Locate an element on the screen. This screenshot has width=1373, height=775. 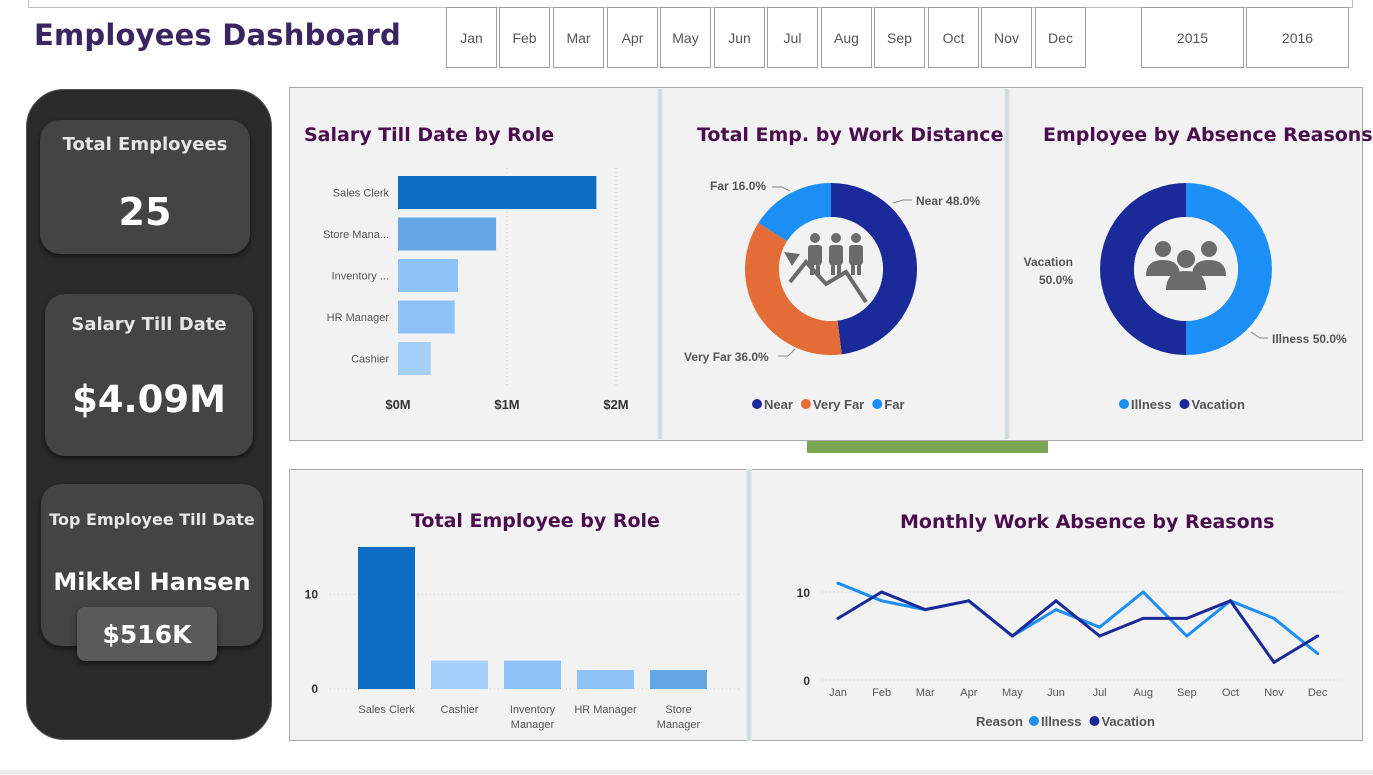
x-tick-label: Mar is located at coordinates (925, 693).